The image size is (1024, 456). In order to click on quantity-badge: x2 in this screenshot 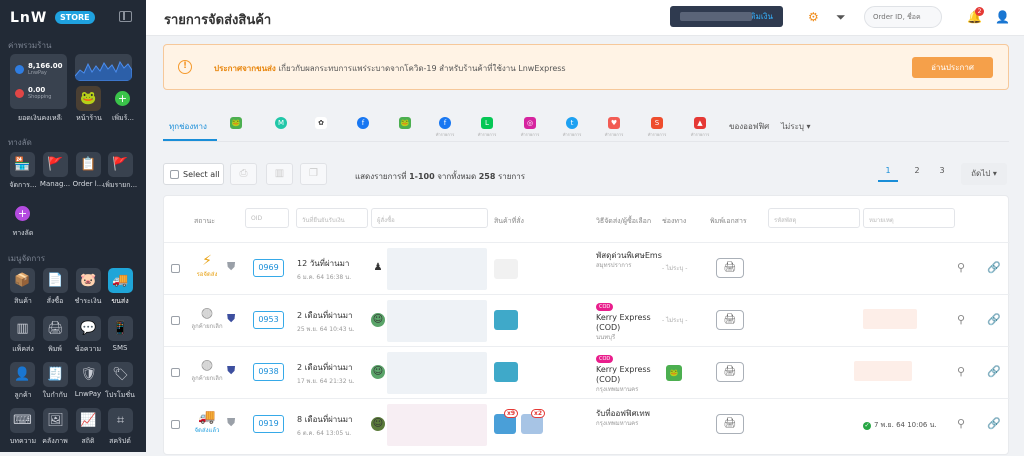, I will do `click(538, 413)`.